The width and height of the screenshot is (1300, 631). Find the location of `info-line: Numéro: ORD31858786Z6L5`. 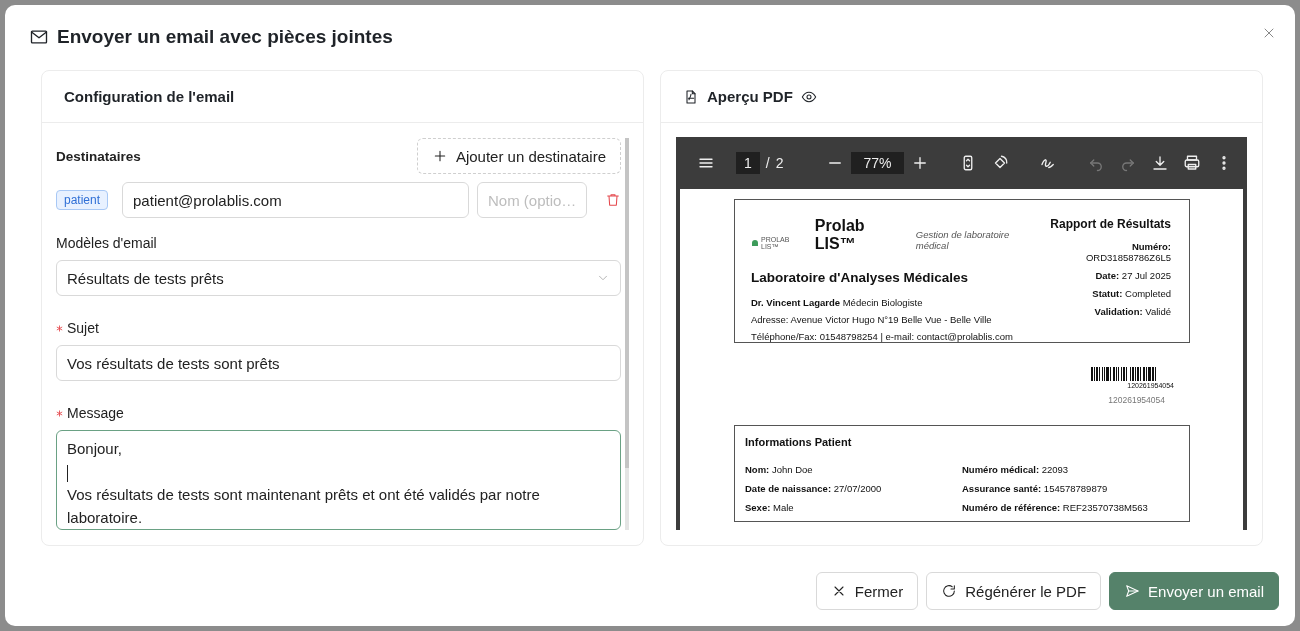

info-line: Numéro: ORD31858786Z6L5 is located at coordinates (1127, 252).